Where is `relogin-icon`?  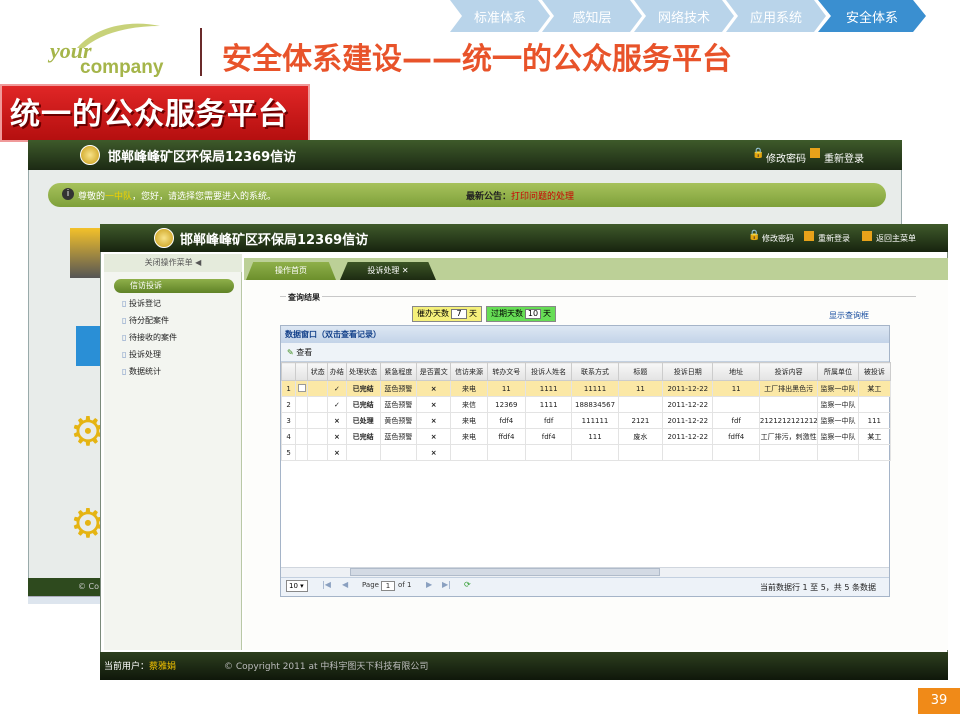
relogin-icon is located at coordinates (815, 153).